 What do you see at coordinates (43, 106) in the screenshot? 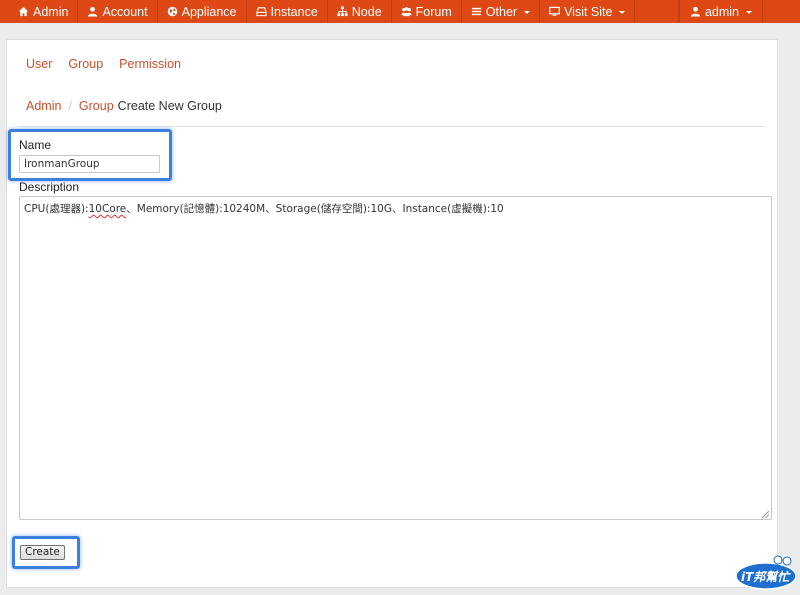
I see `breadcrumb-admin: Admin` at bounding box center [43, 106].